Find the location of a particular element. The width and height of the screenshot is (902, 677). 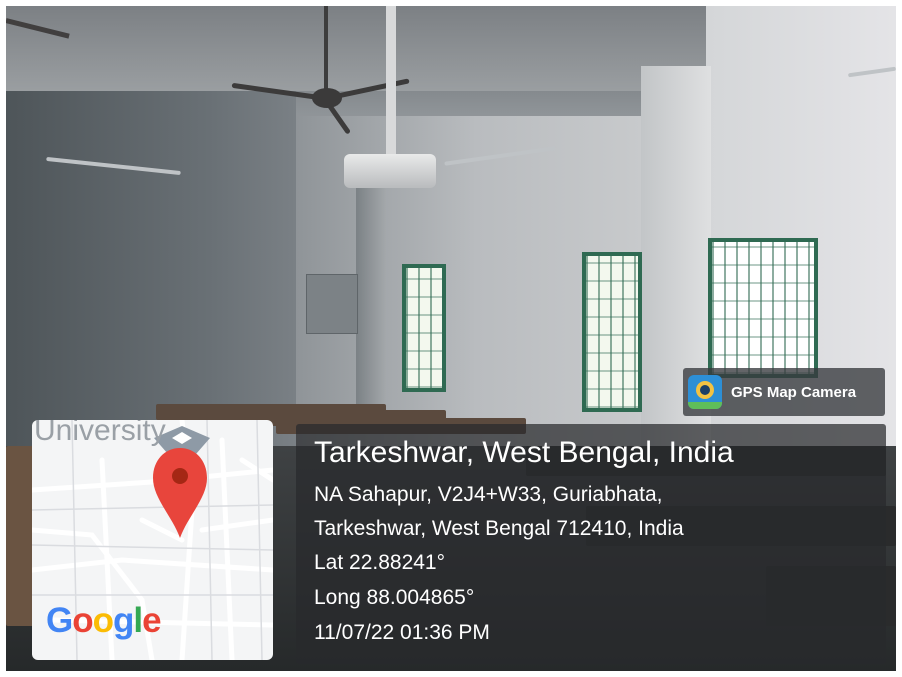

gps-app-name: GPS Map Camera is located at coordinates (794, 392).